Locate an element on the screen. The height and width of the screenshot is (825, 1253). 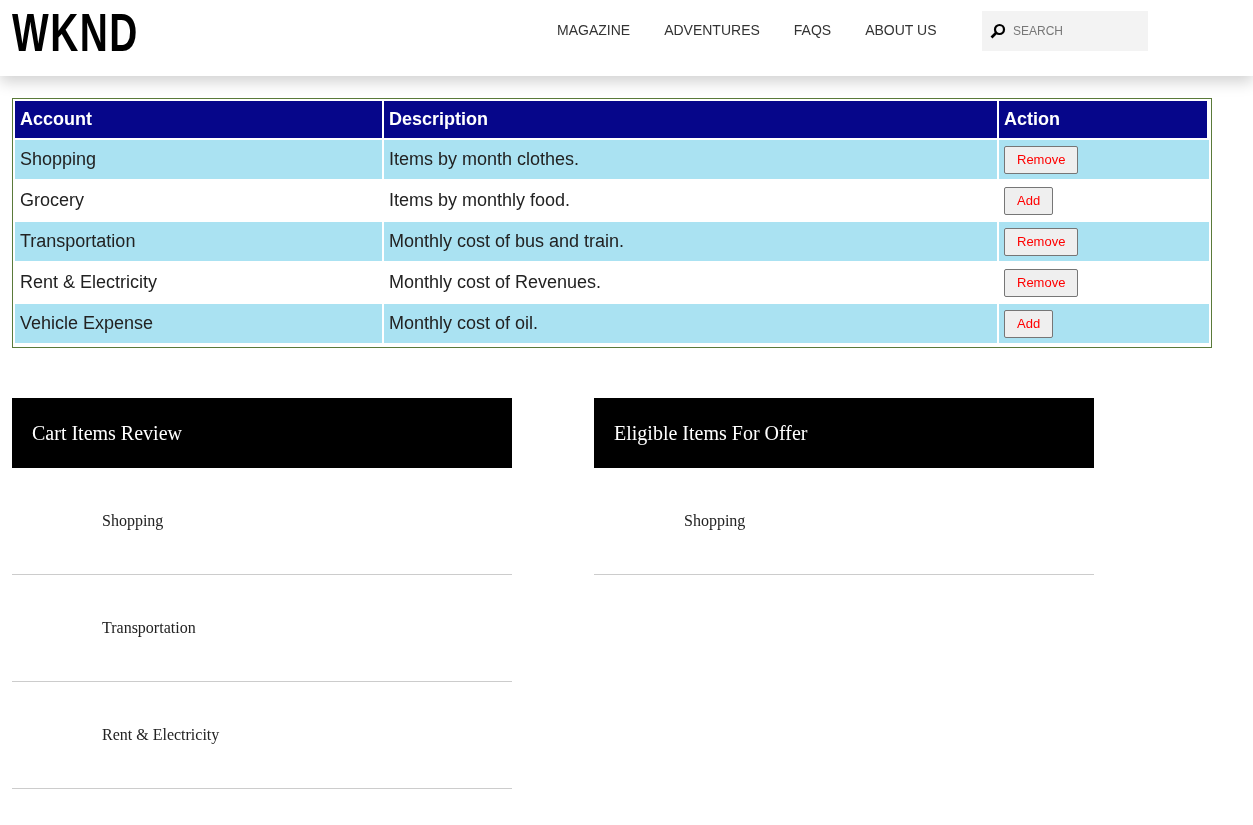
nav-link: FAQS is located at coordinates (812, 30).